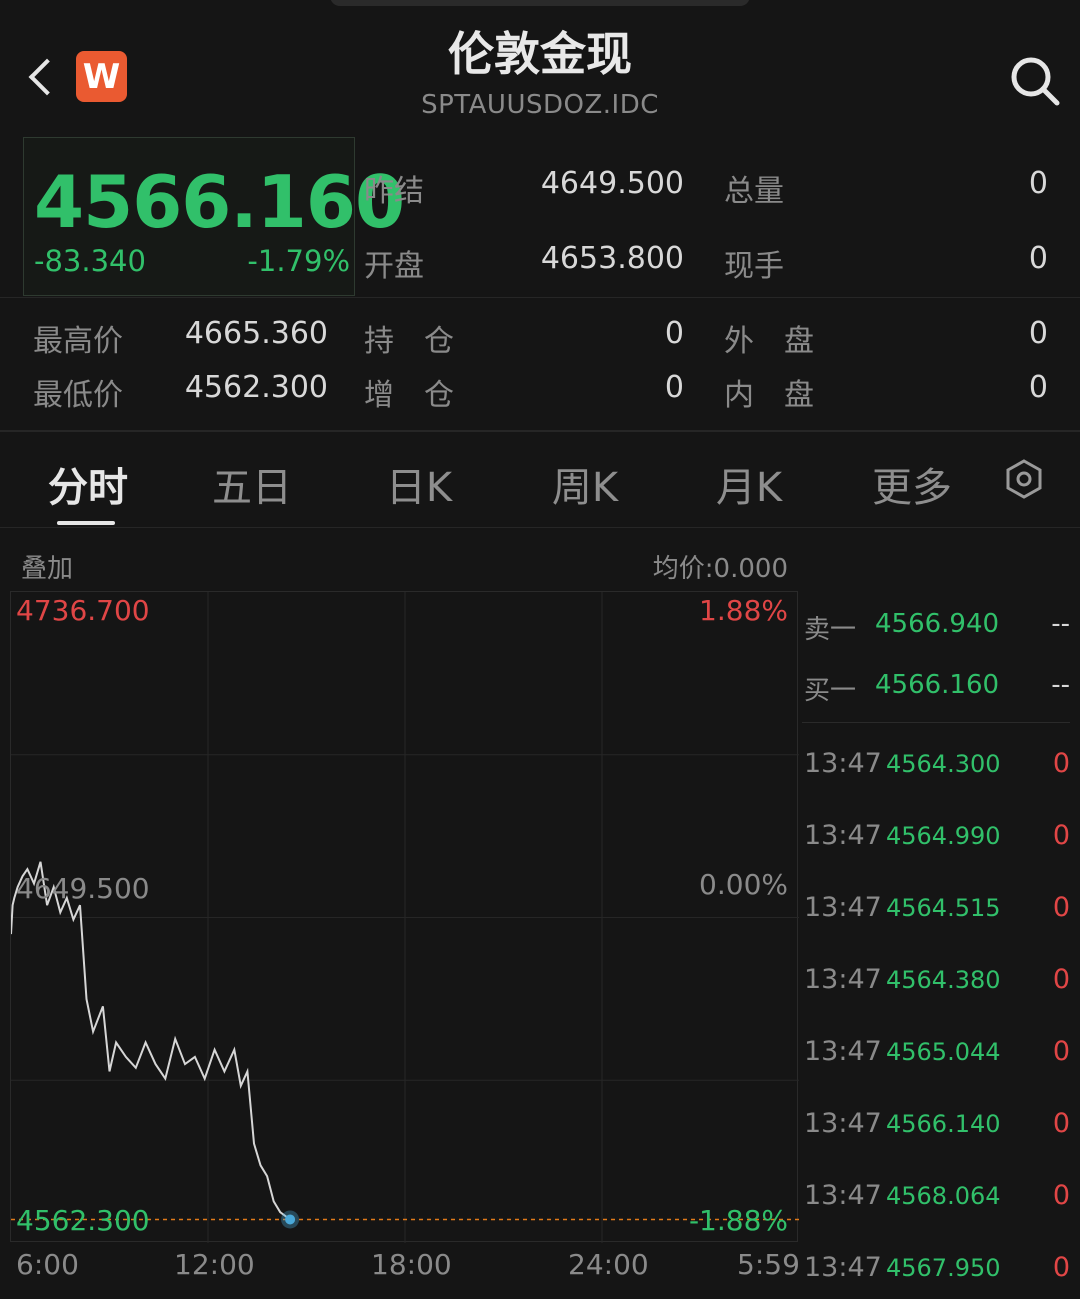 This screenshot has height=1299, width=1080. Describe the element at coordinates (83, 888) in the screenshot. I see `y-mid-label: 4649.500` at that location.